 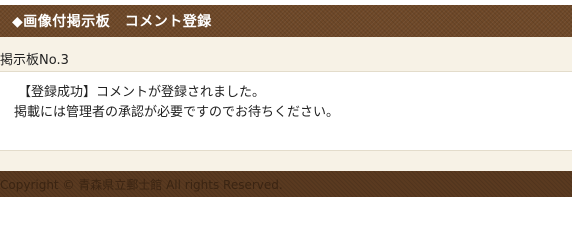 What do you see at coordinates (177, 112) in the screenshot?
I see `approval-notice: 掲載には管理者の承認が必要ですのでお待ちください。` at bounding box center [177, 112].